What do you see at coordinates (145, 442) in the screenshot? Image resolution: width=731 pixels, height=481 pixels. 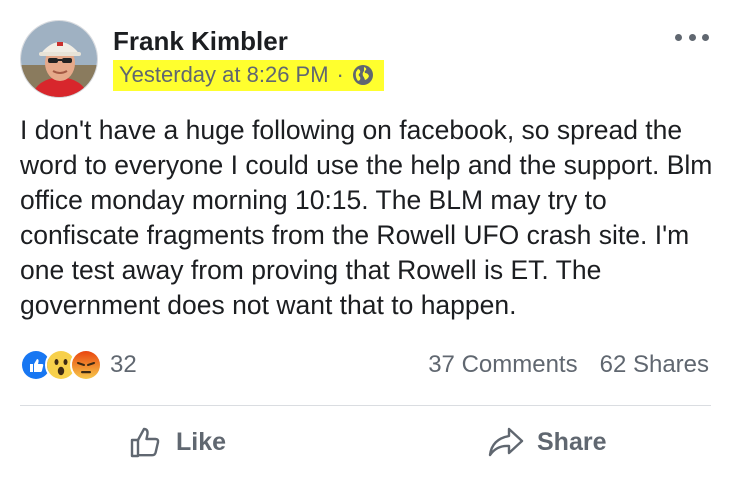 I see `thumbs-up-icon` at bounding box center [145, 442].